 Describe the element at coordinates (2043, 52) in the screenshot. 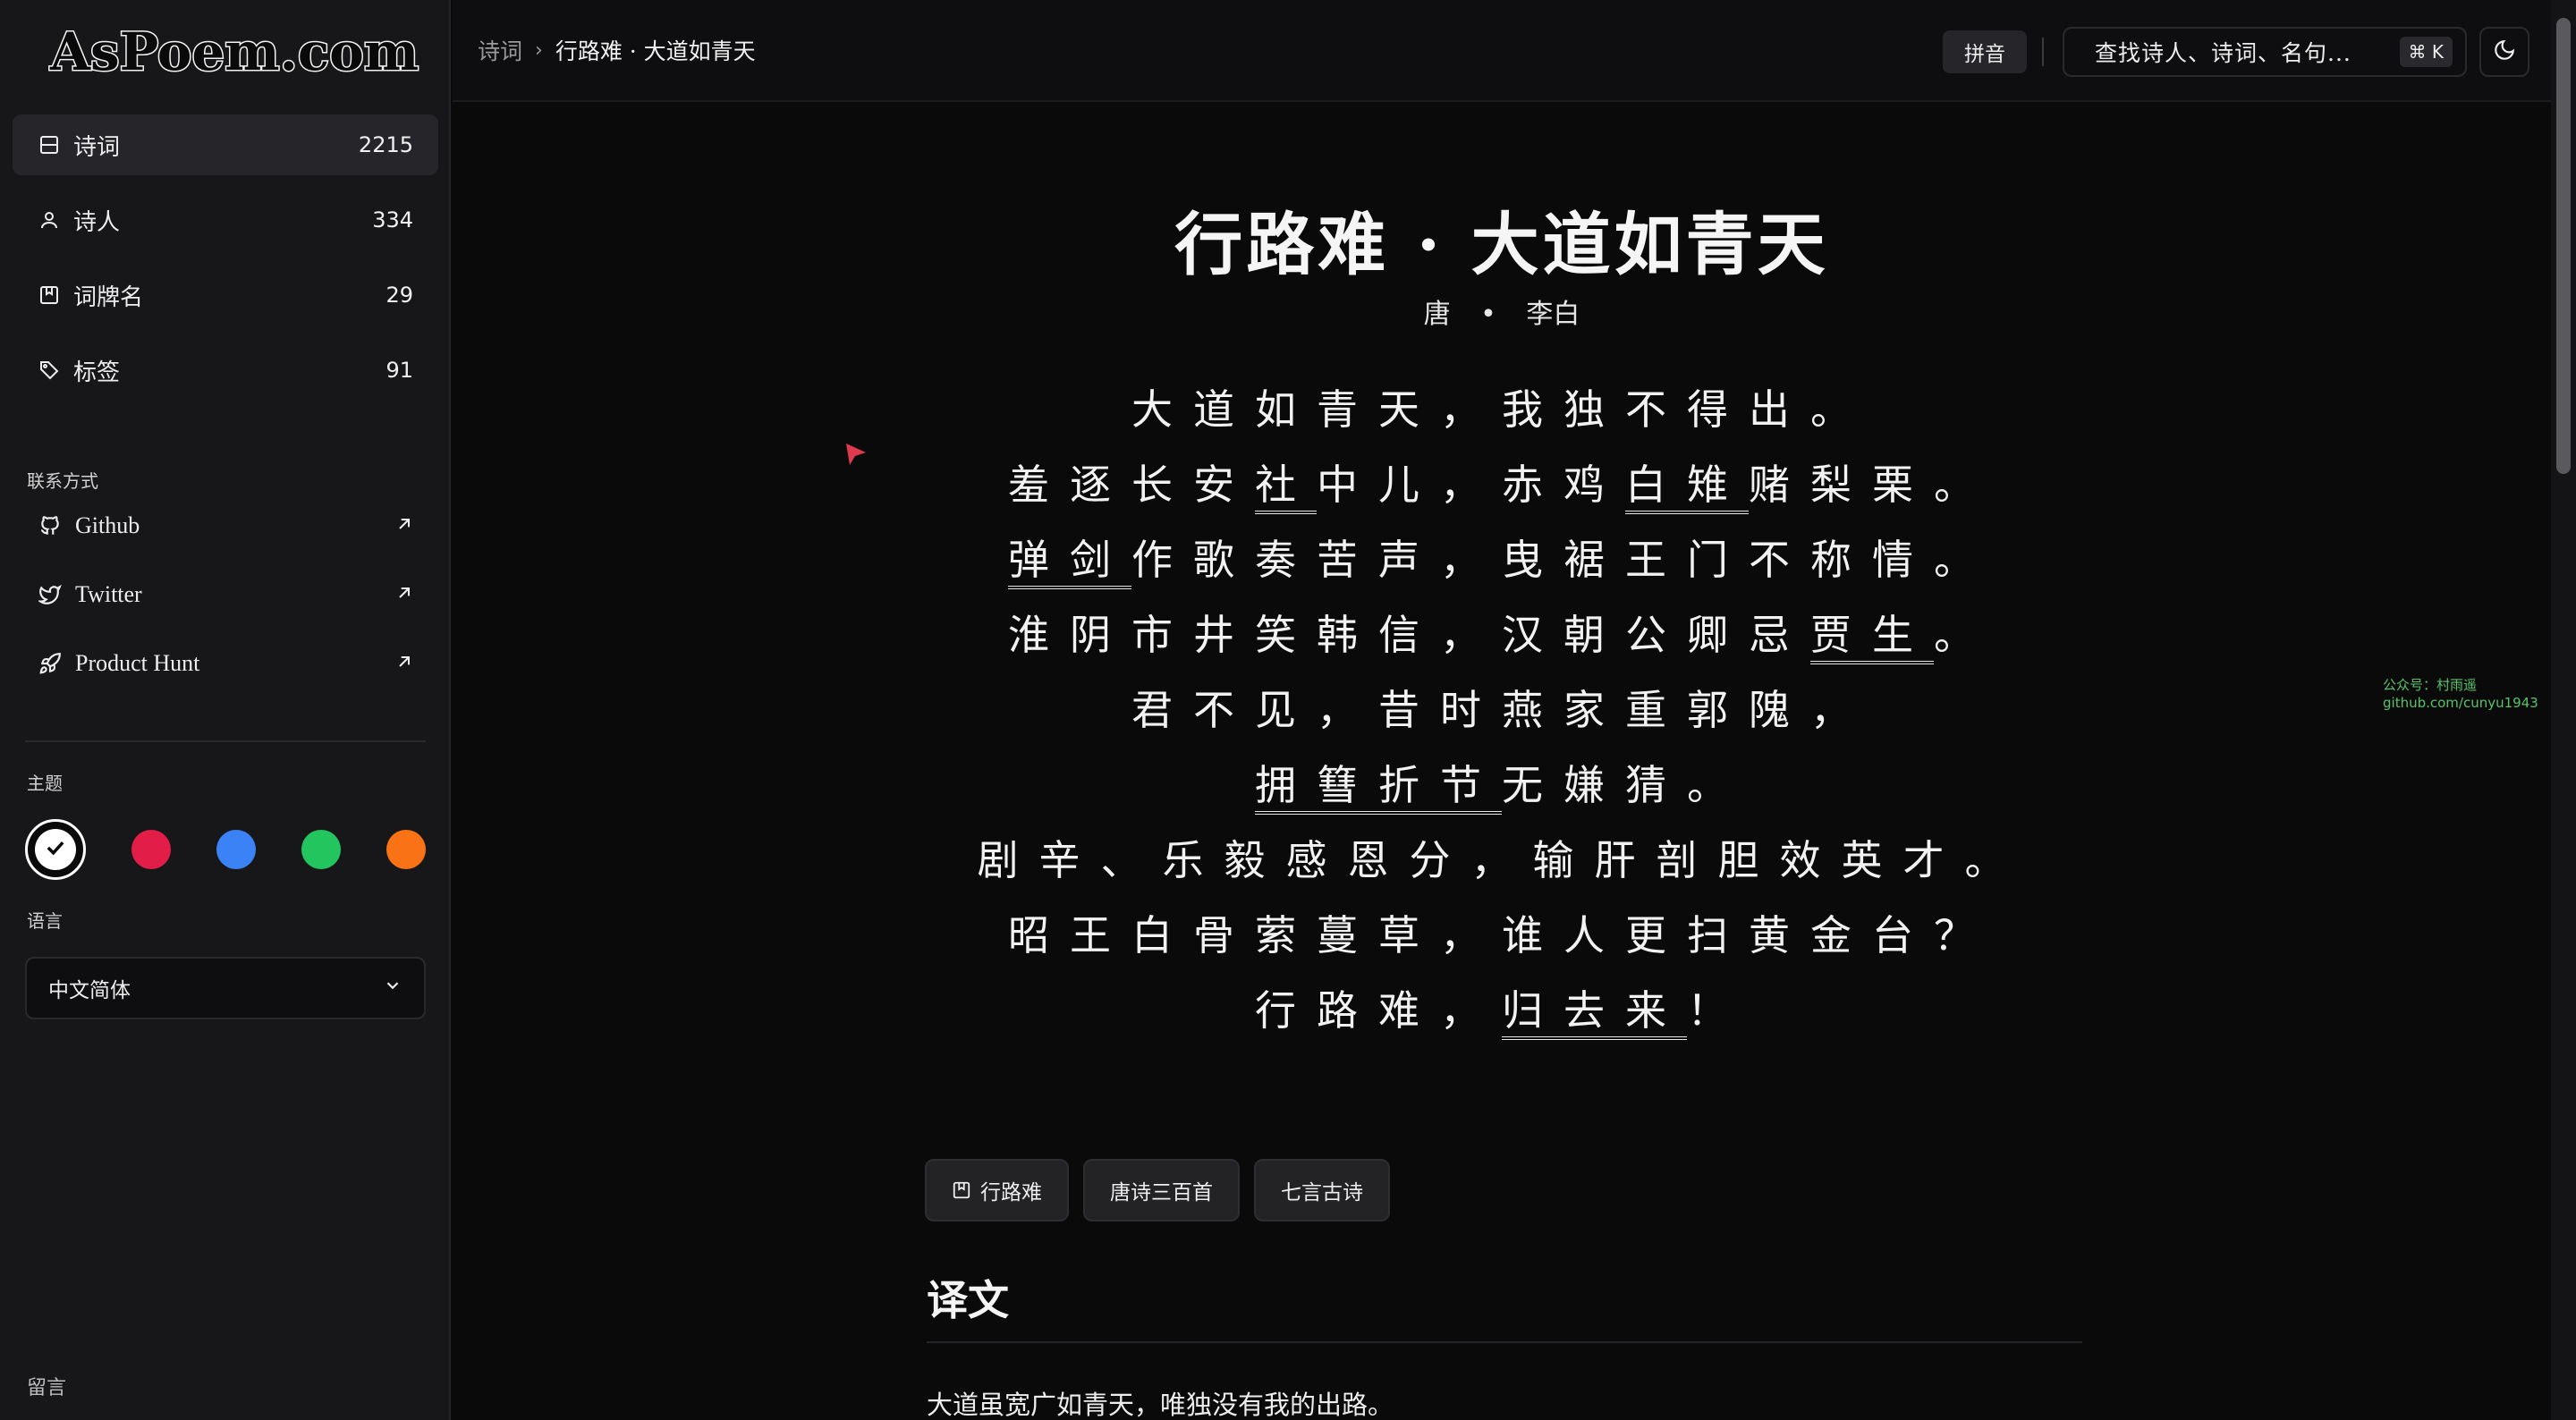

I see `header-divider` at that location.